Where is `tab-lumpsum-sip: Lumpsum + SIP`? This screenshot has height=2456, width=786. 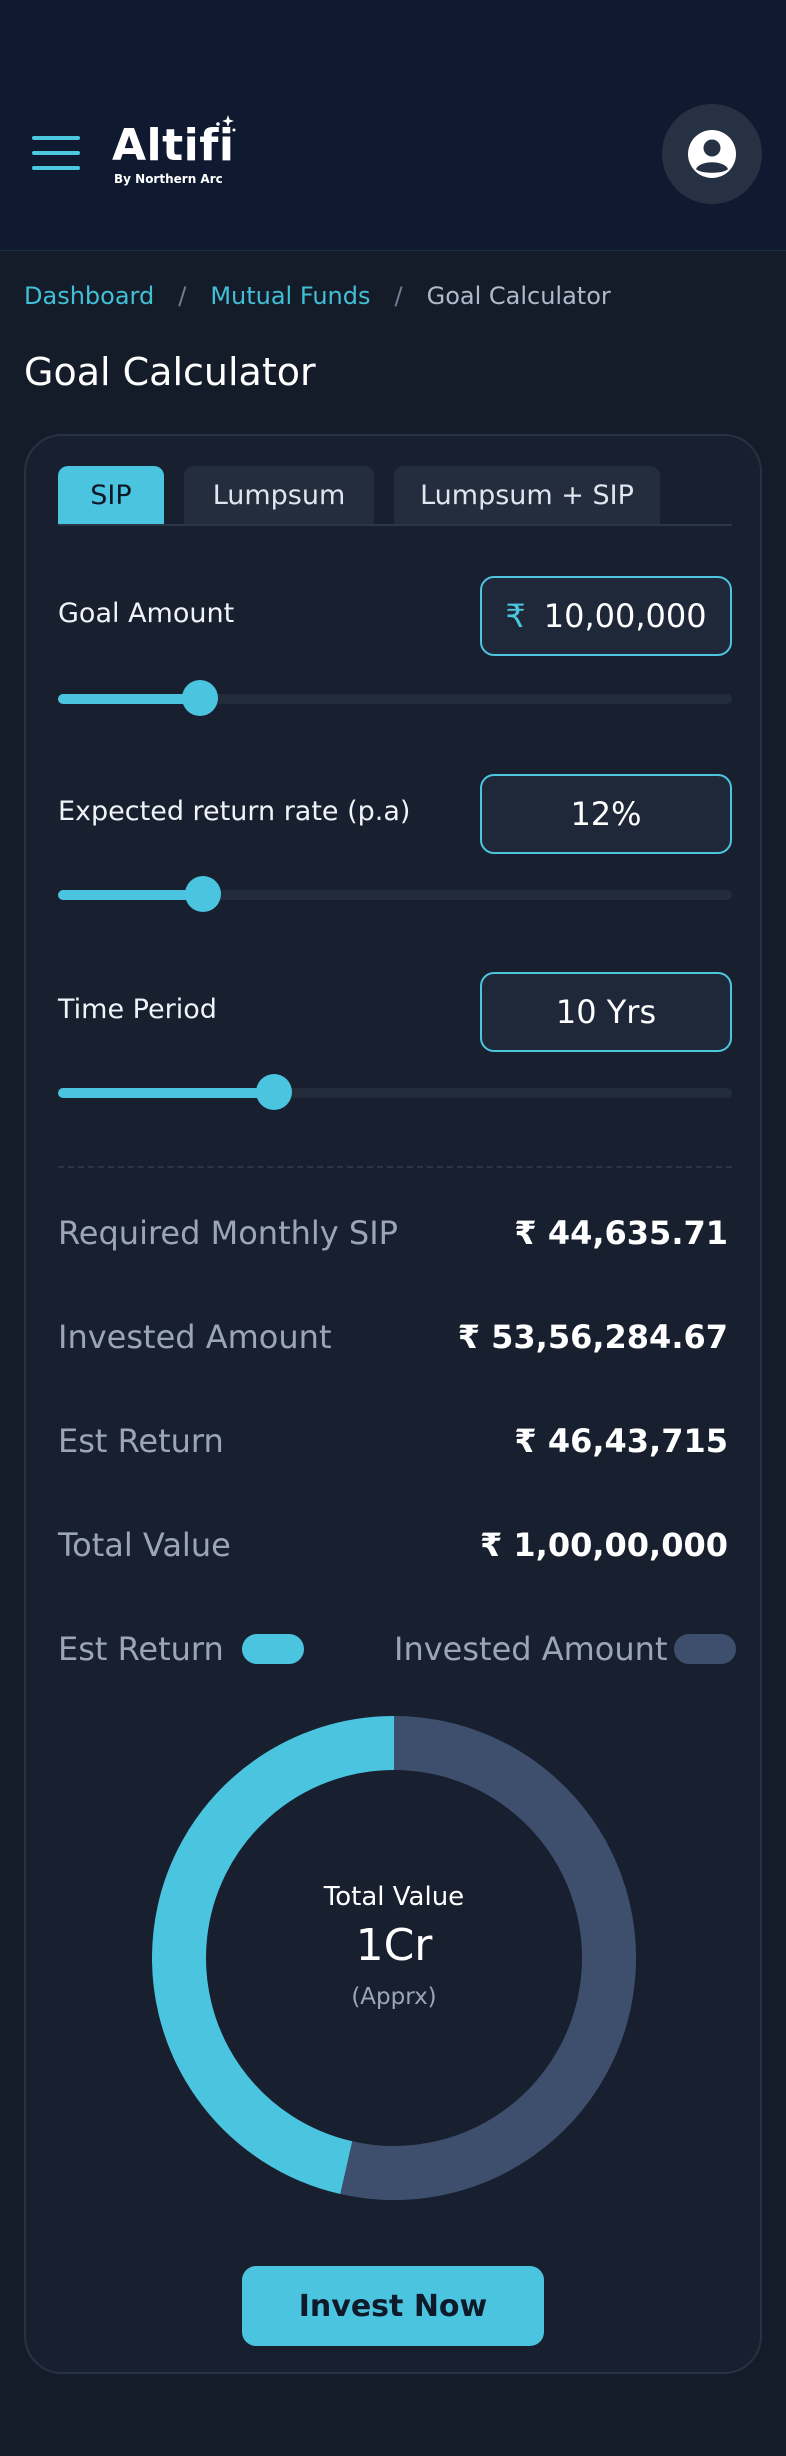
tab-lumpsum-sip: Lumpsum + SIP is located at coordinates (527, 495).